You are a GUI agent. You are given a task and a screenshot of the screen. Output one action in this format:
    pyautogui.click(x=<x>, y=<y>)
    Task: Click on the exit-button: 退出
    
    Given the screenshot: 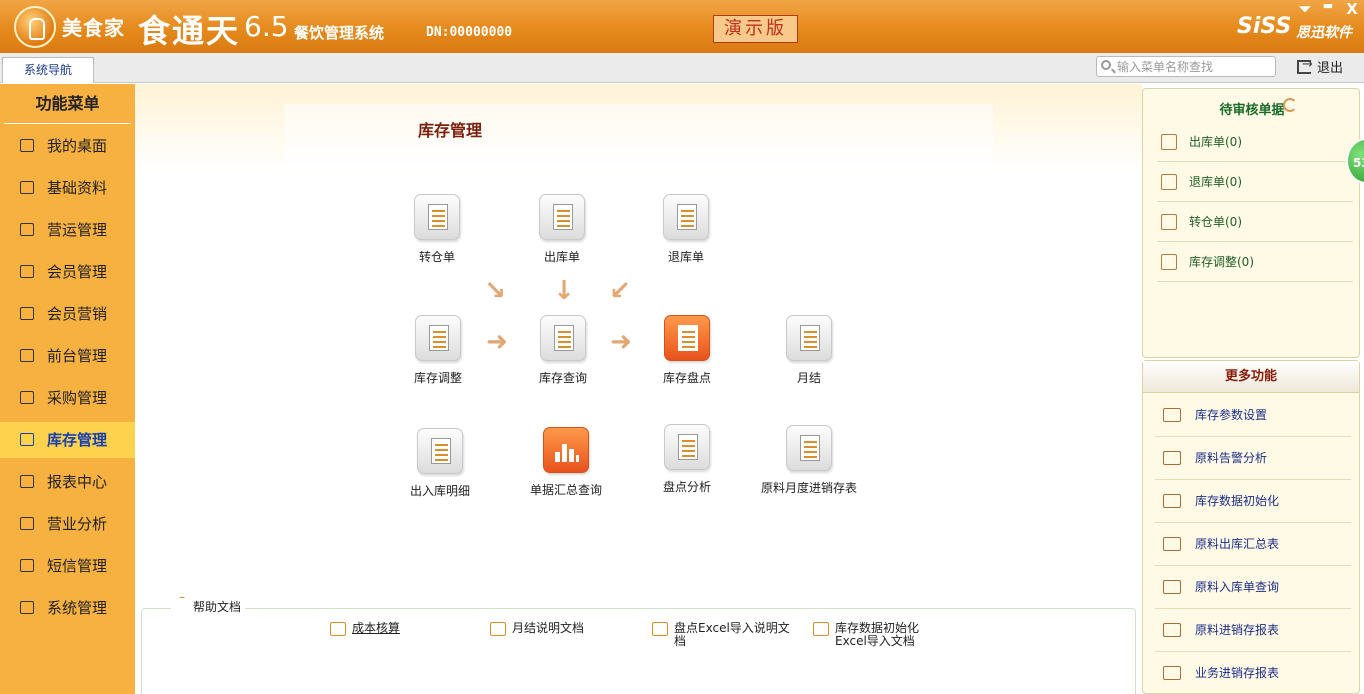 What is the action you would take?
    pyautogui.click(x=1320, y=67)
    